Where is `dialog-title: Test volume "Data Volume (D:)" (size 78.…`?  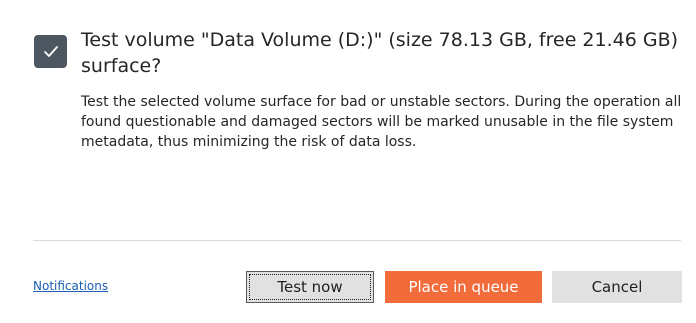
dialog-title: Test volume "Data Volume (D:)" (size 78.… is located at coordinates (380, 53).